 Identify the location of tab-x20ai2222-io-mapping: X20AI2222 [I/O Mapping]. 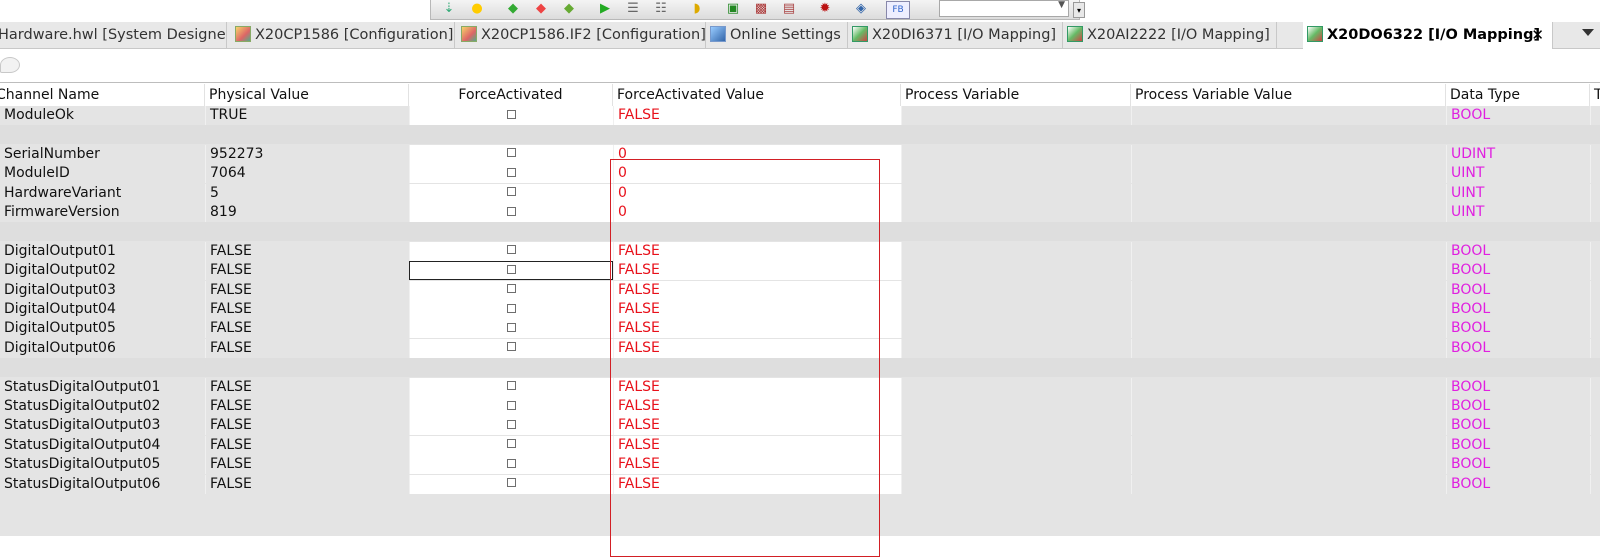
(1170, 35).